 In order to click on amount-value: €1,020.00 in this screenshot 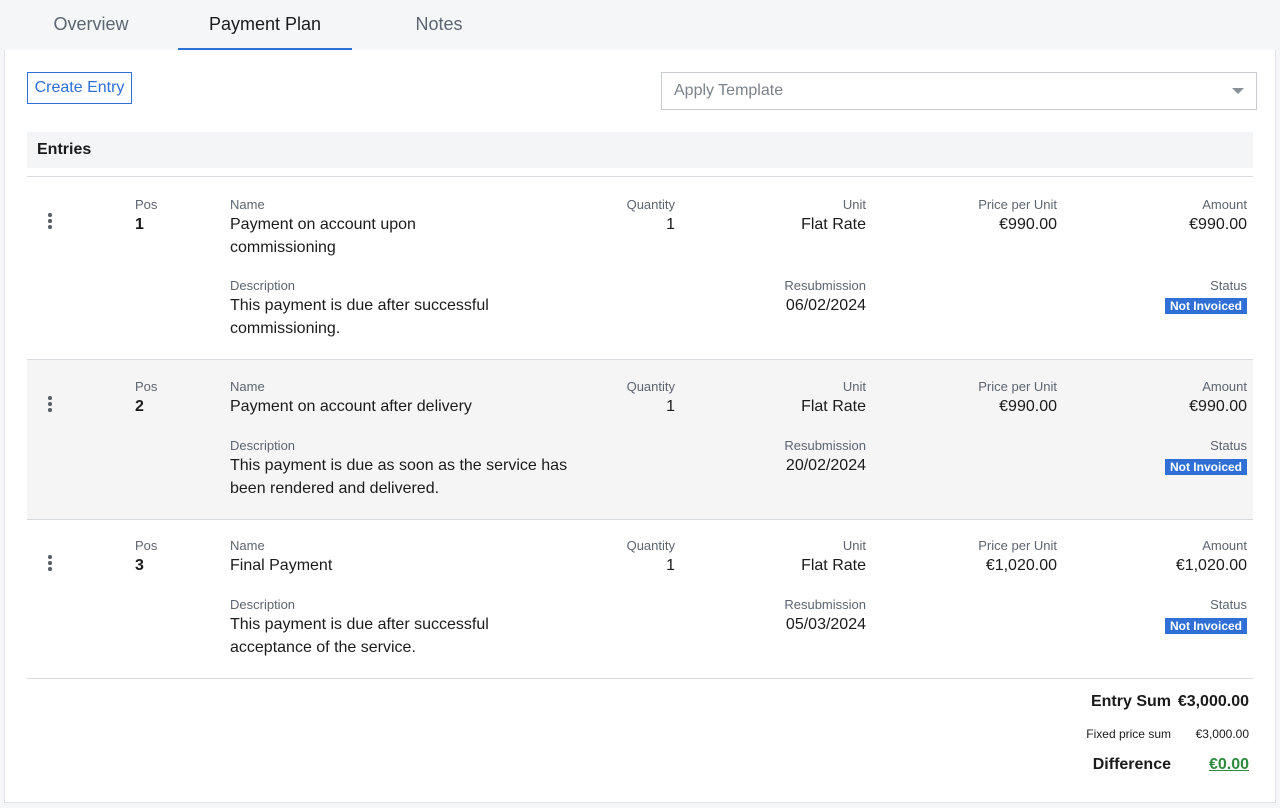, I will do `click(1211, 565)`.